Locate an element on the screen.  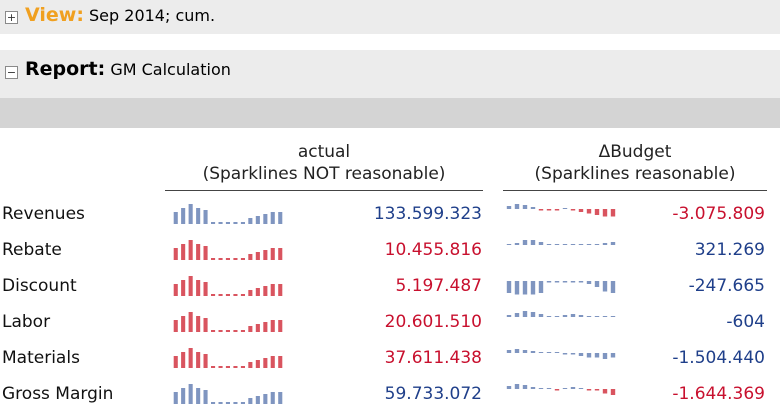
budget-column-title: ΔBudget is located at coordinates (635, 152).